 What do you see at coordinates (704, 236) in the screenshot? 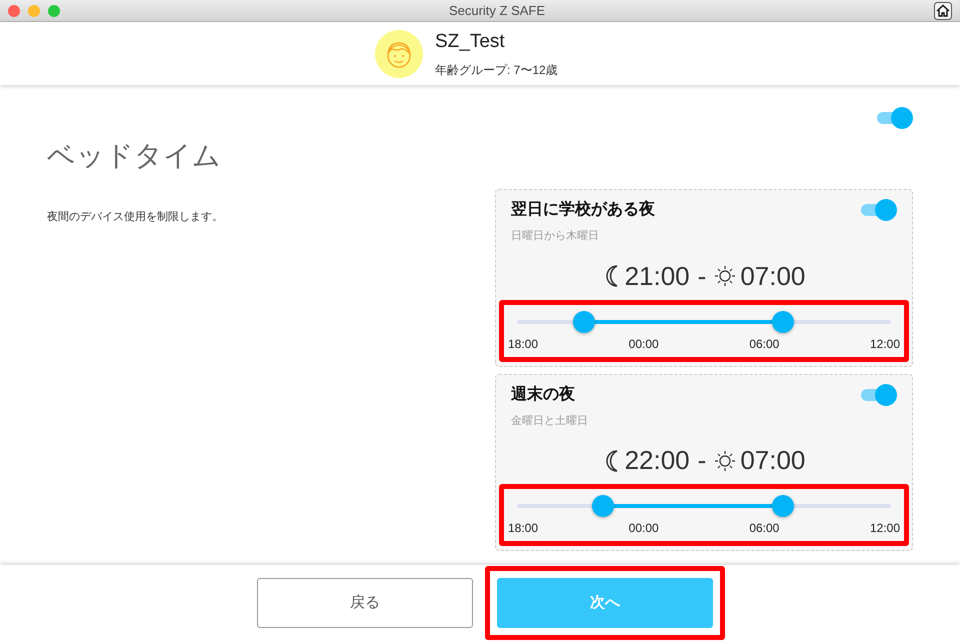
I see `schedule-days: 日曜日から木曜日` at bounding box center [704, 236].